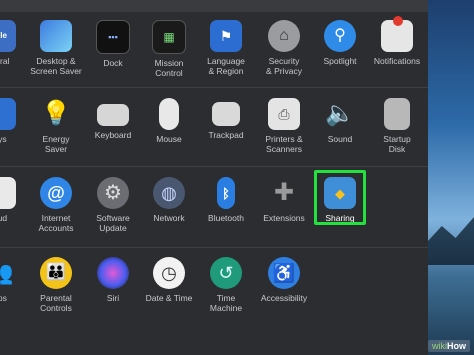 This screenshot has width=474, height=355. Describe the element at coordinates (8, 193) in the screenshot. I see `icloud-icon` at that location.